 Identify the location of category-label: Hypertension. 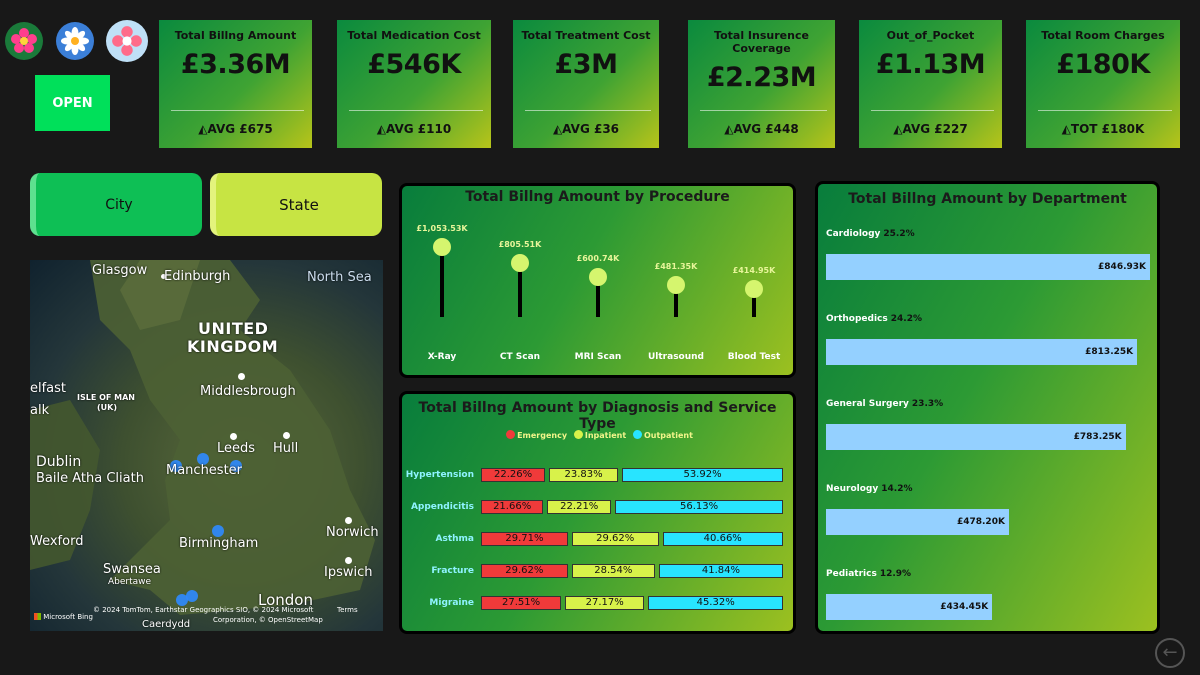
(439, 475).